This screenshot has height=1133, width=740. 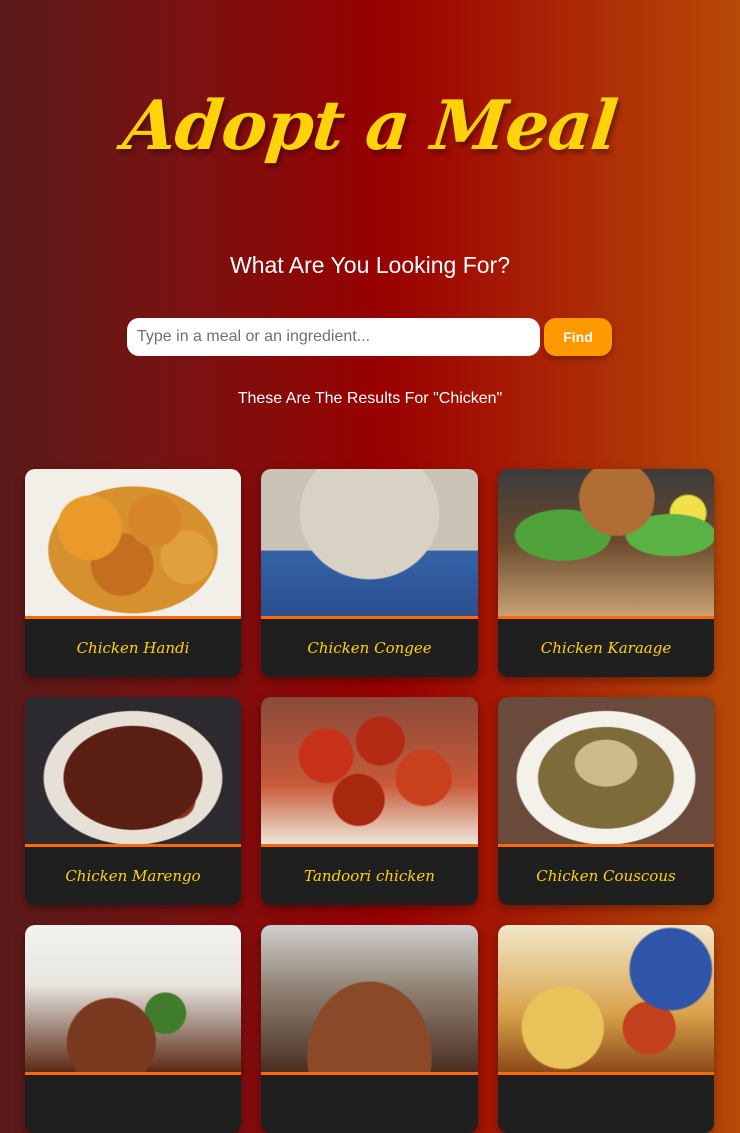 I want to click on meal-title: Chicken Congee, so click(x=369, y=648).